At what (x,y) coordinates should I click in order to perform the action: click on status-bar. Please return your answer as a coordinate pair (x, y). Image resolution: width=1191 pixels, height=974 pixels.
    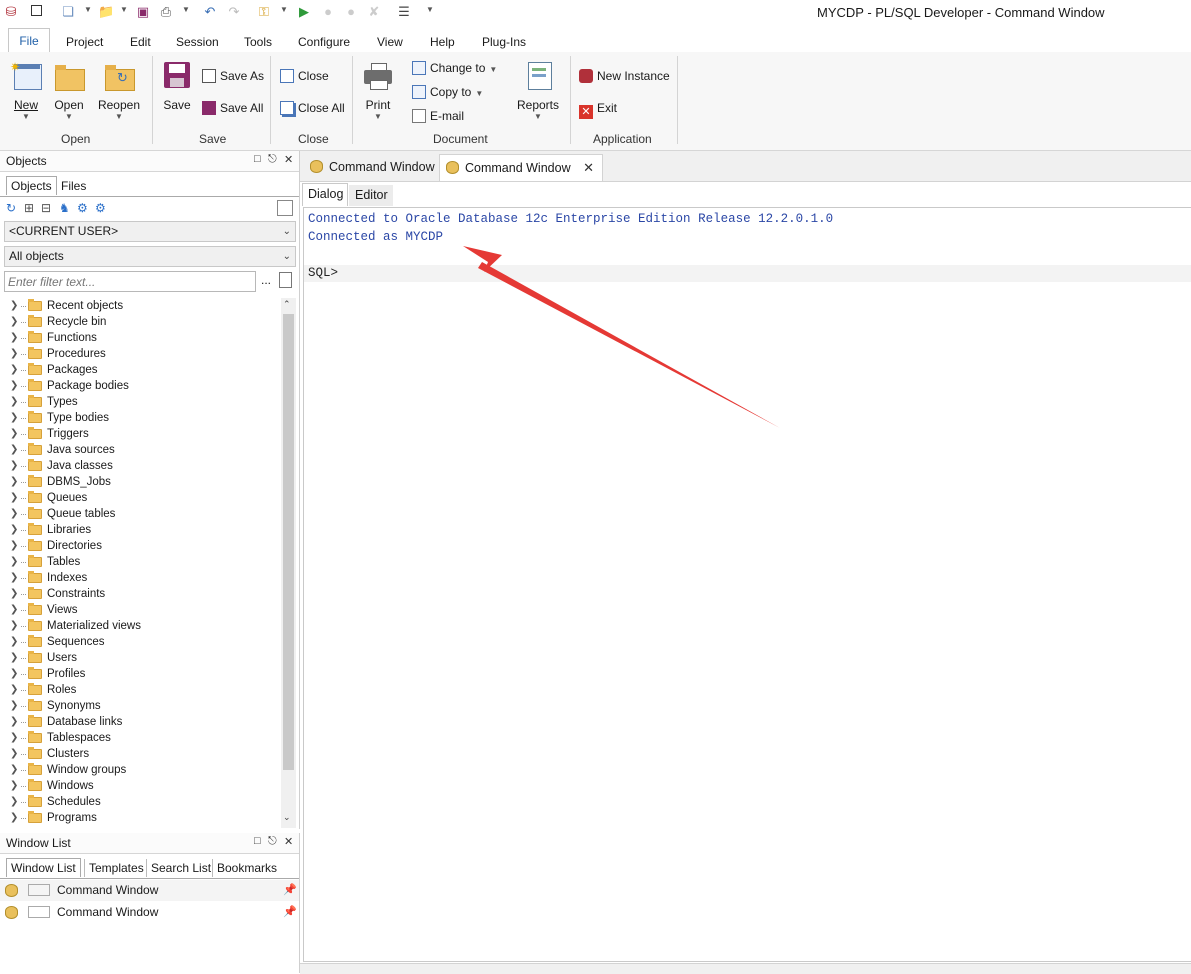
    Looking at the image, I should click on (745, 968).